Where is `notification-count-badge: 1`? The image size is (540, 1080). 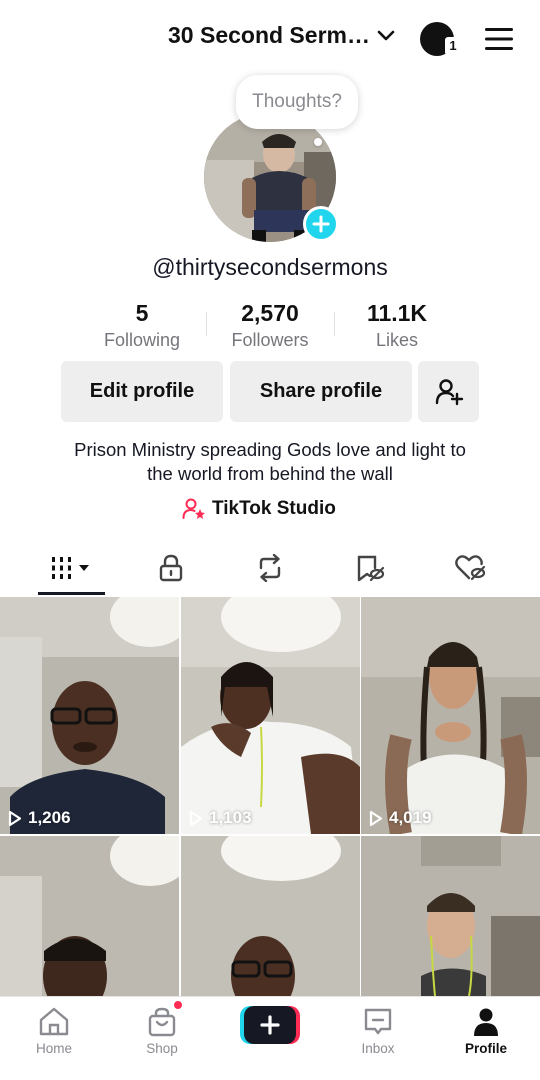
notification-count-badge: 1 is located at coordinates (453, 46).